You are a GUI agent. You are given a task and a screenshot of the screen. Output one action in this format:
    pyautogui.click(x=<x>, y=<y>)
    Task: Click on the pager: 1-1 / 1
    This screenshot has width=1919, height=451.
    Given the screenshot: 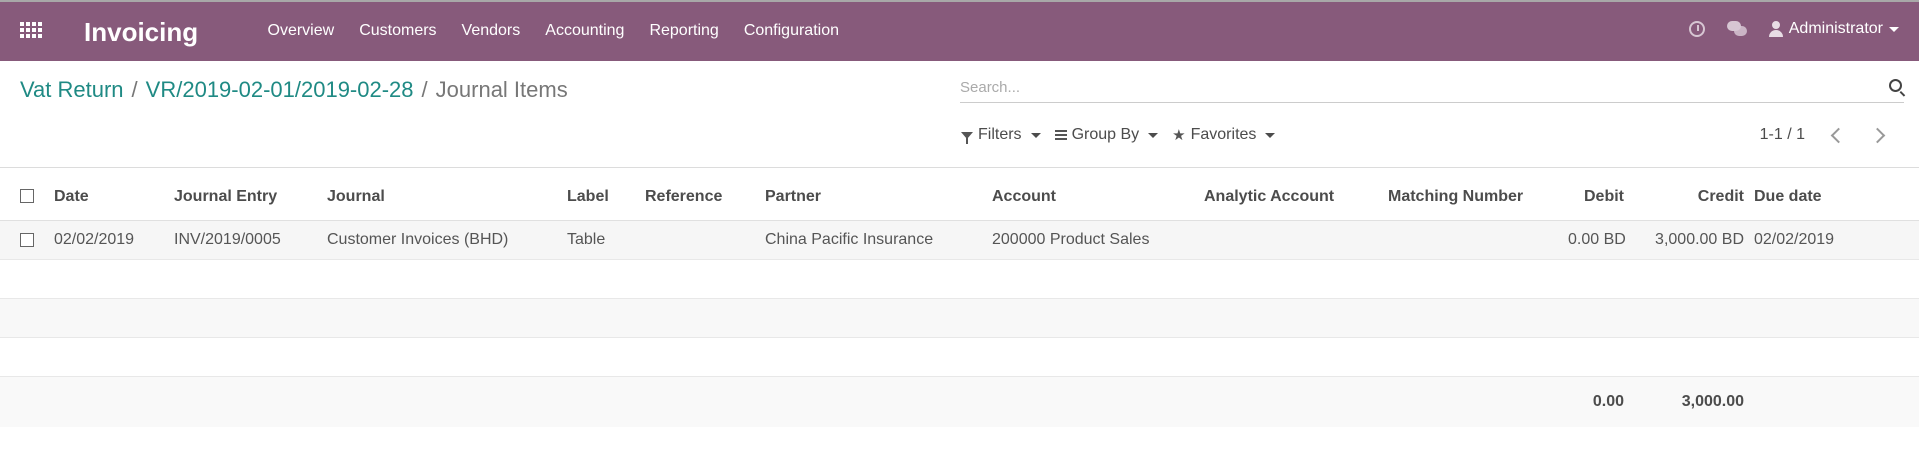 What is the action you would take?
    pyautogui.click(x=1823, y=135)
    